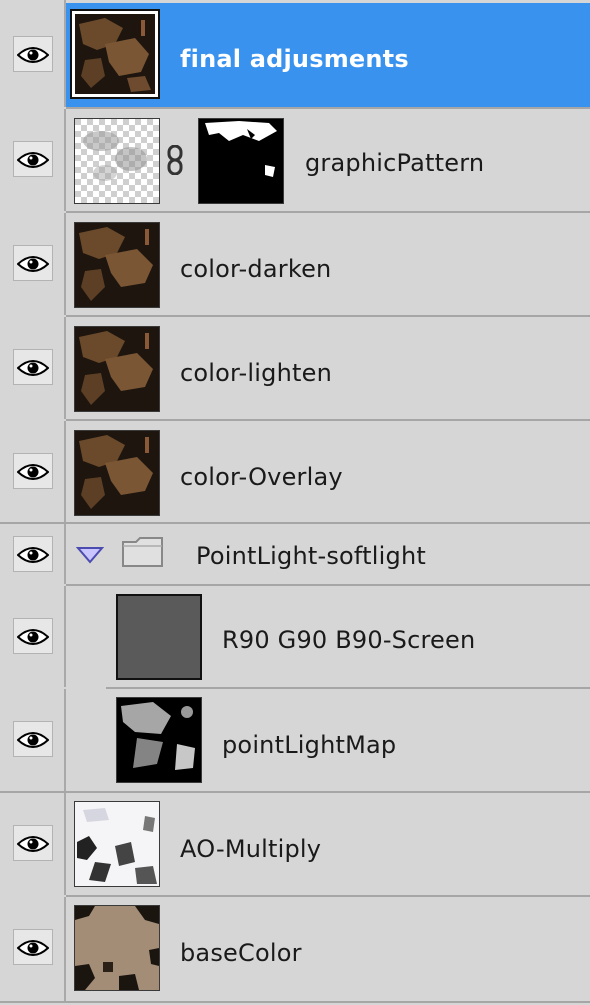 This screenshot has width=590, height=1005. I want to click on layer-name: final adjusments, so click(294, 59).